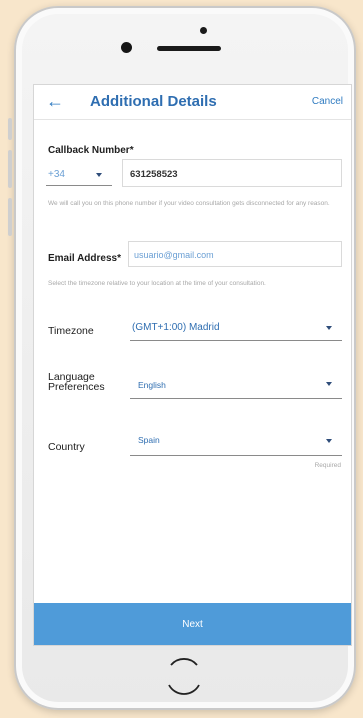 Image resolution: width=363 pixels, height=718 pixels. Describe the element at coordinates (99, 175) in the screenshot. I see `country-code-chevron-down-icon` at that location.